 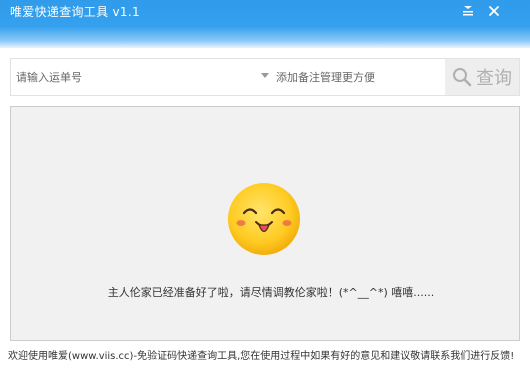 I want to click on menu-icon, so click(x=468, y=11).